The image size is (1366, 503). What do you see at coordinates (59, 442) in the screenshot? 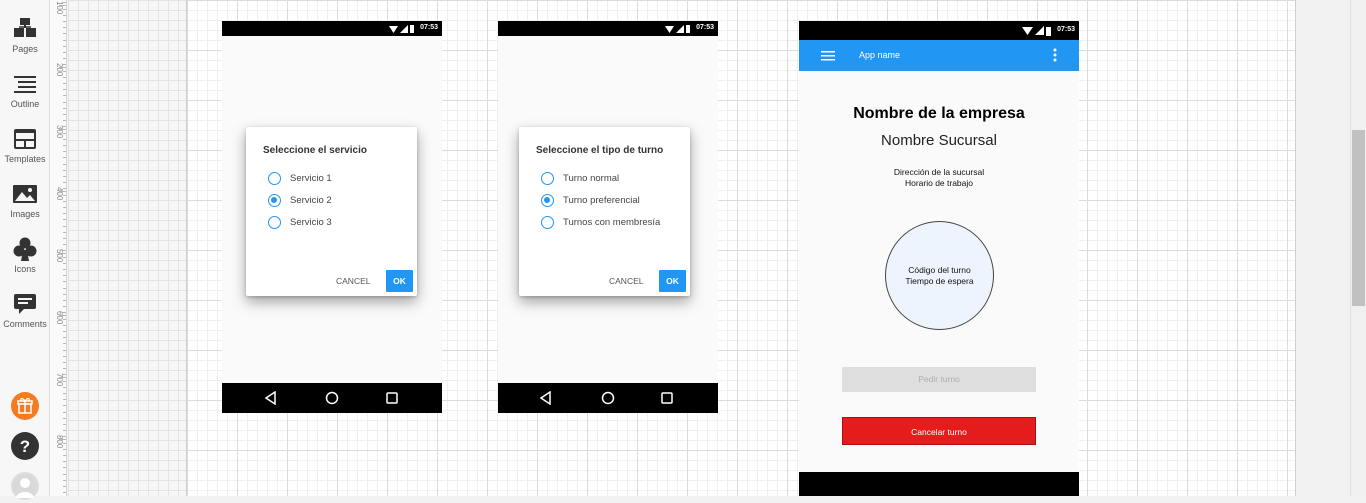
I see `ruler-label: 800` at bounding box center [59, 442].